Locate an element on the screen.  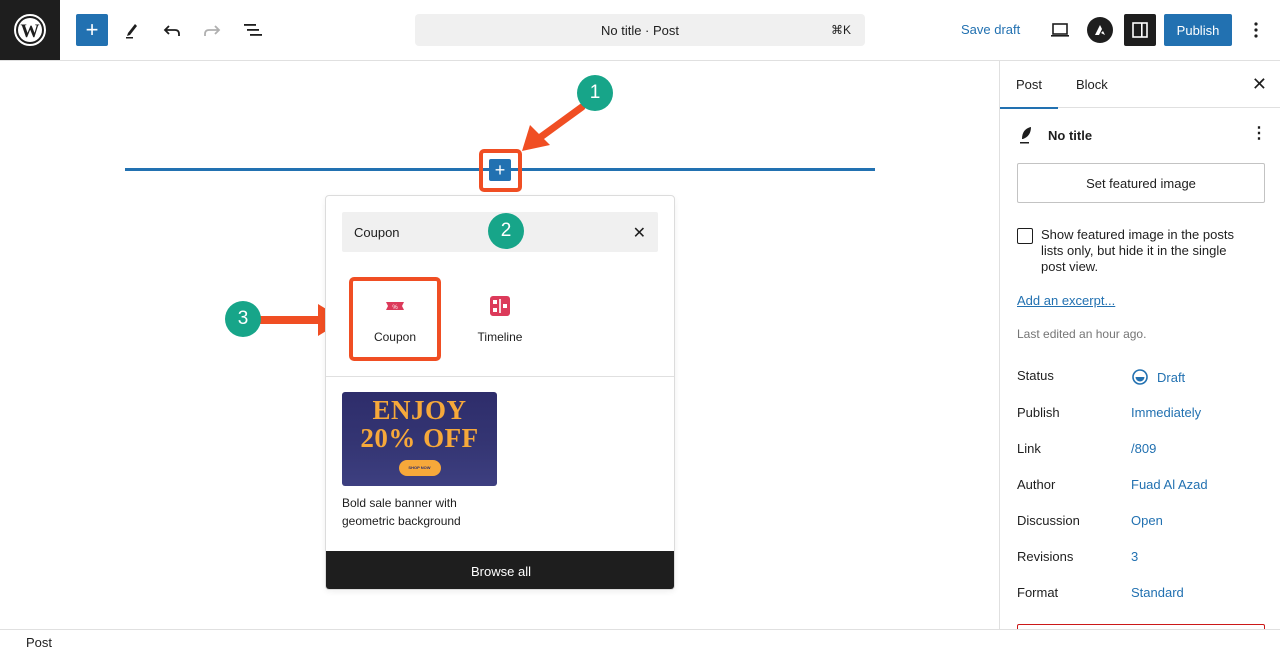
meta-value: Draft is located at coordinates (1171, 377).